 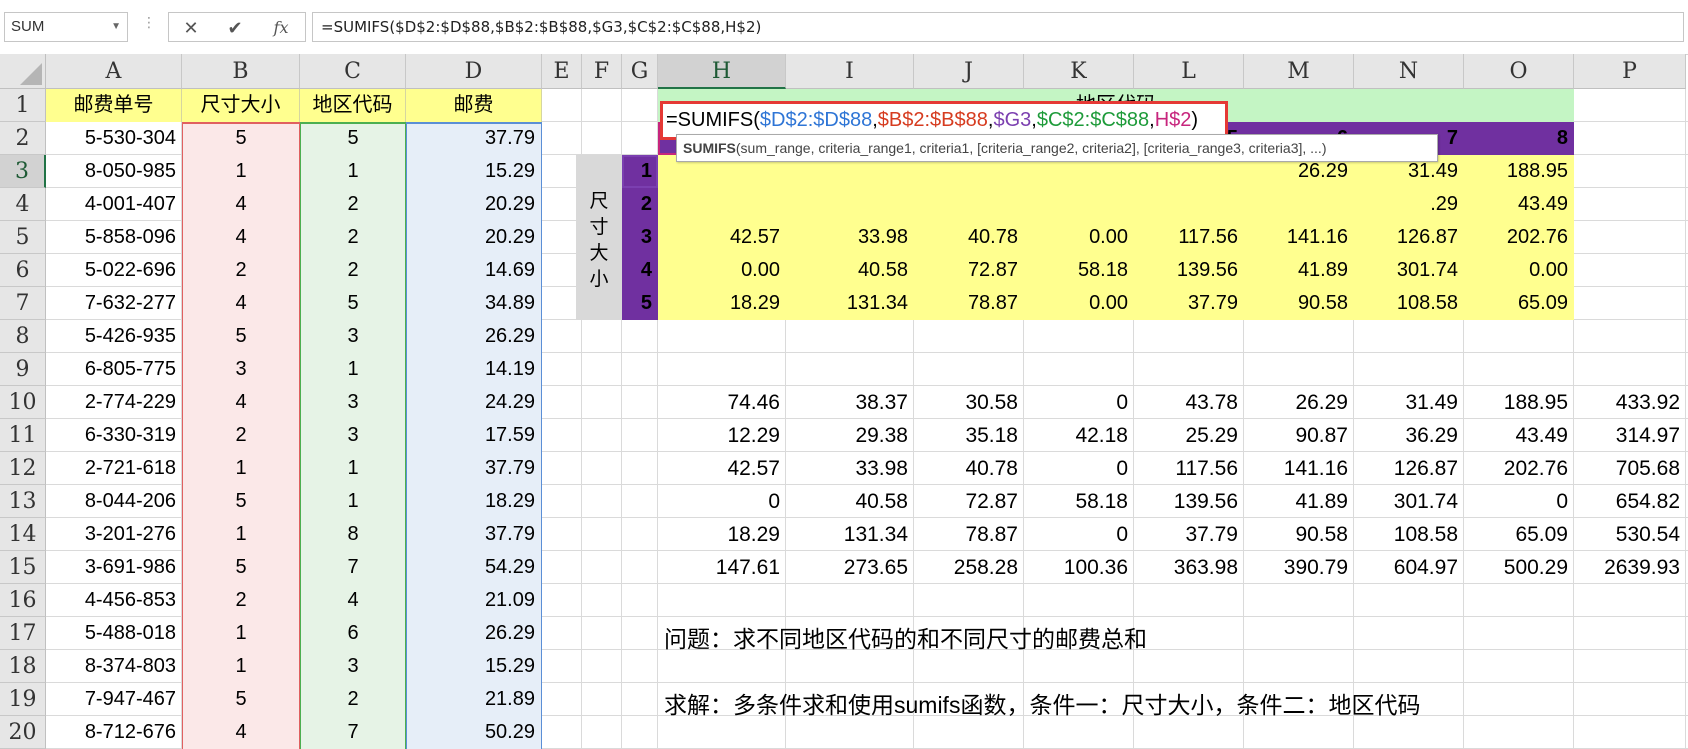 I want to click on column-header-b: B, so click(x=241, y=71).